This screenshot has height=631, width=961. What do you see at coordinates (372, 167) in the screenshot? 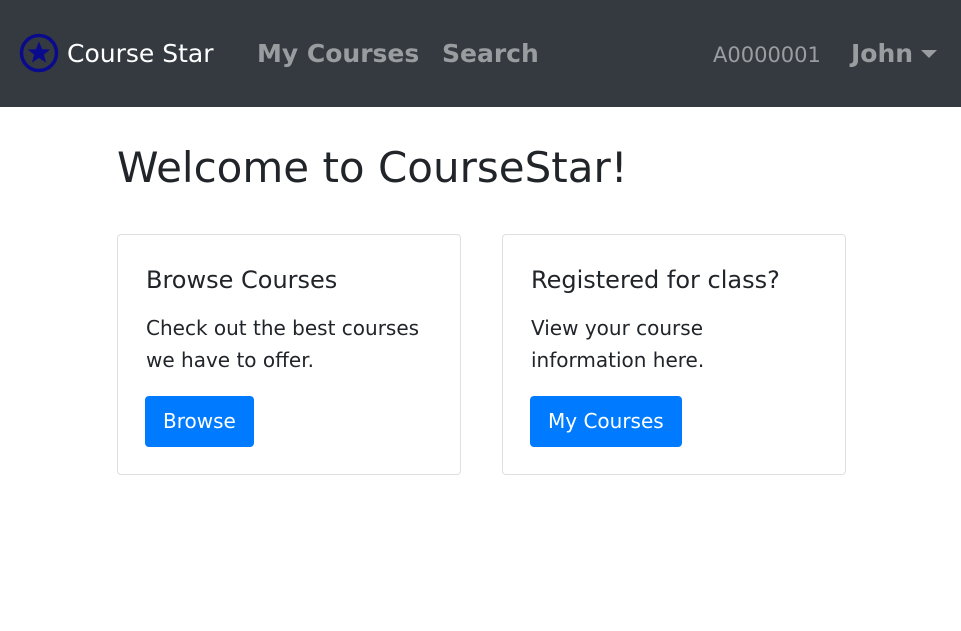
I see `page-title: Welcome to CourseStar!` at bounding box center [372, 167].